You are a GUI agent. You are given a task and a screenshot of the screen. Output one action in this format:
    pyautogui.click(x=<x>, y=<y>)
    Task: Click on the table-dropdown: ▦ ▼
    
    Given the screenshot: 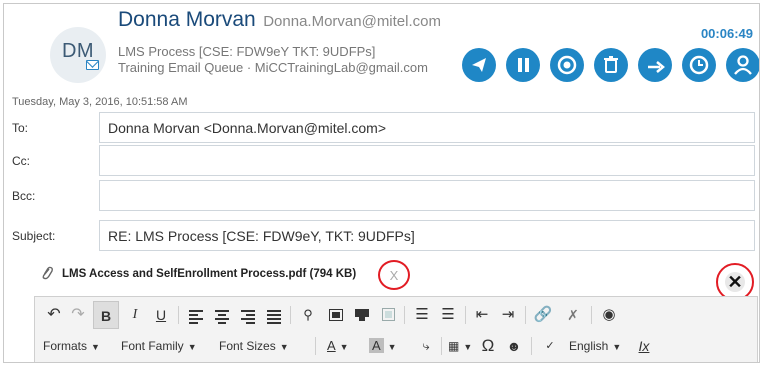 What is the action you would take?
    pyautogui.click(x=460, y=346)
    